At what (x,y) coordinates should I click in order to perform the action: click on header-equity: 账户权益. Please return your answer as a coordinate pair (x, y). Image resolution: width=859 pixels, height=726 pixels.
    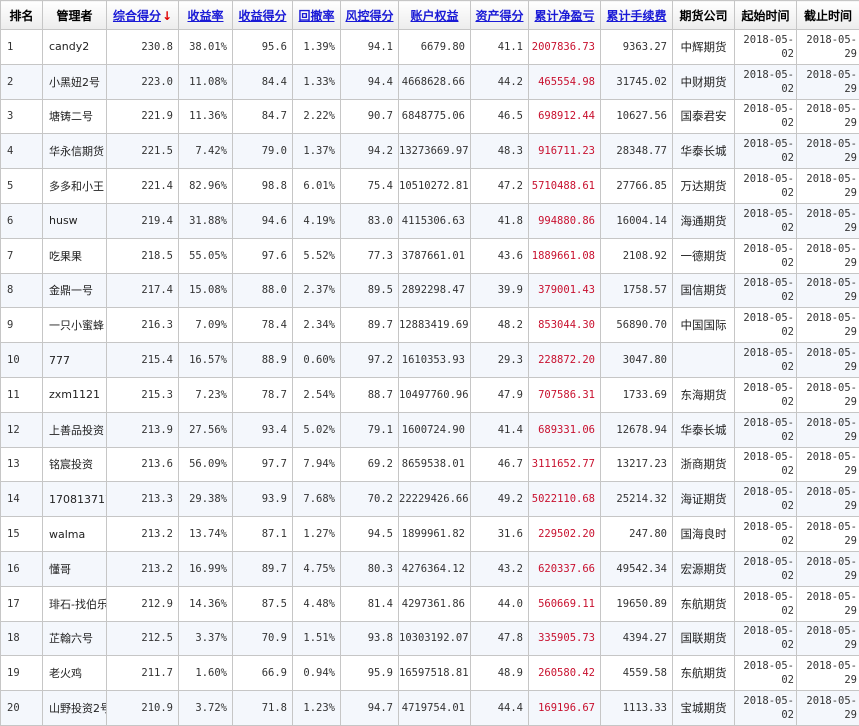
    Looking at the image, I should click on (435, 15).